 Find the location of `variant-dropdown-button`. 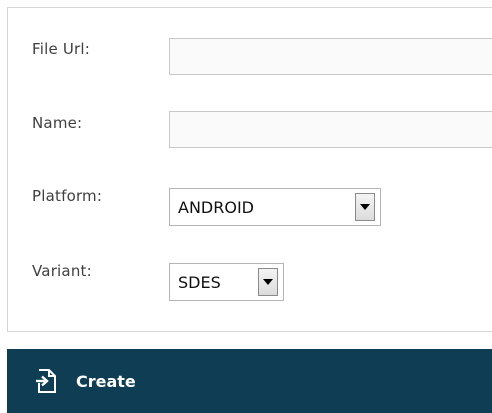

variant-dropdown-button is located at coordinates (268, 282).